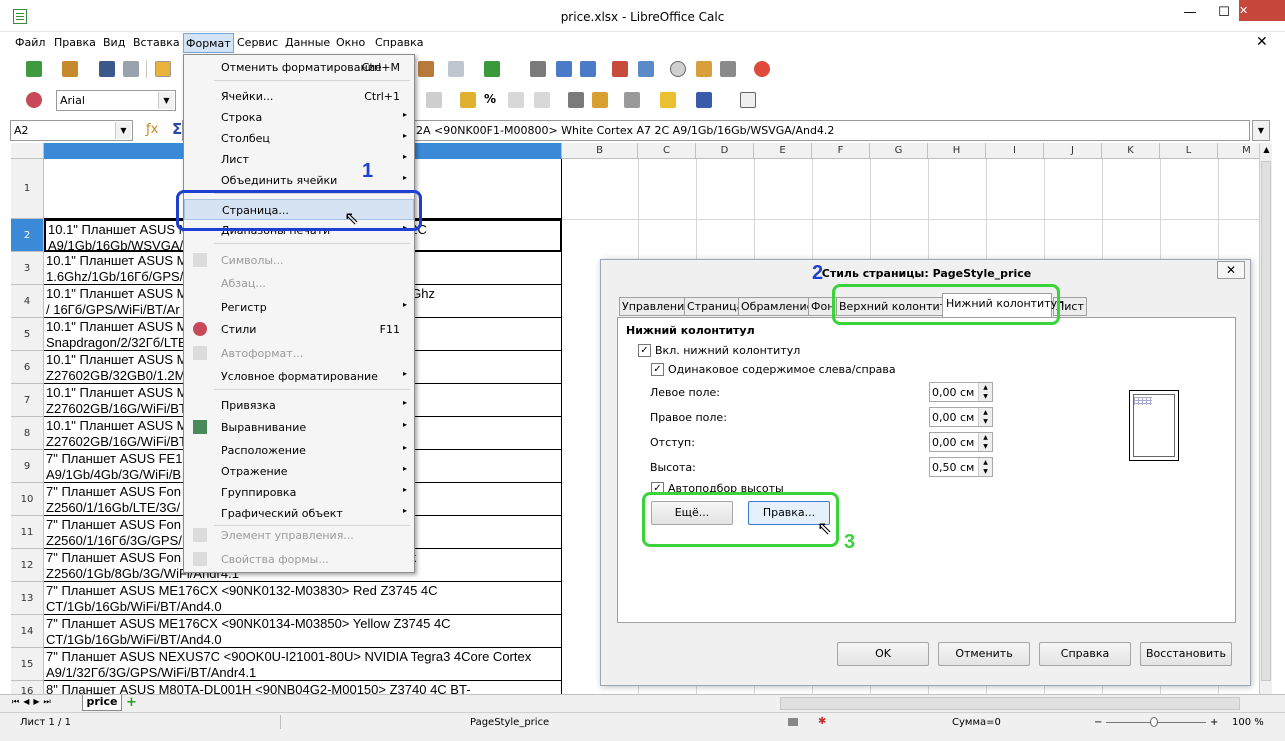 The image size is (1285, 741). I want to click on menu-item-group: Группировка ▸, so click(299, 492).